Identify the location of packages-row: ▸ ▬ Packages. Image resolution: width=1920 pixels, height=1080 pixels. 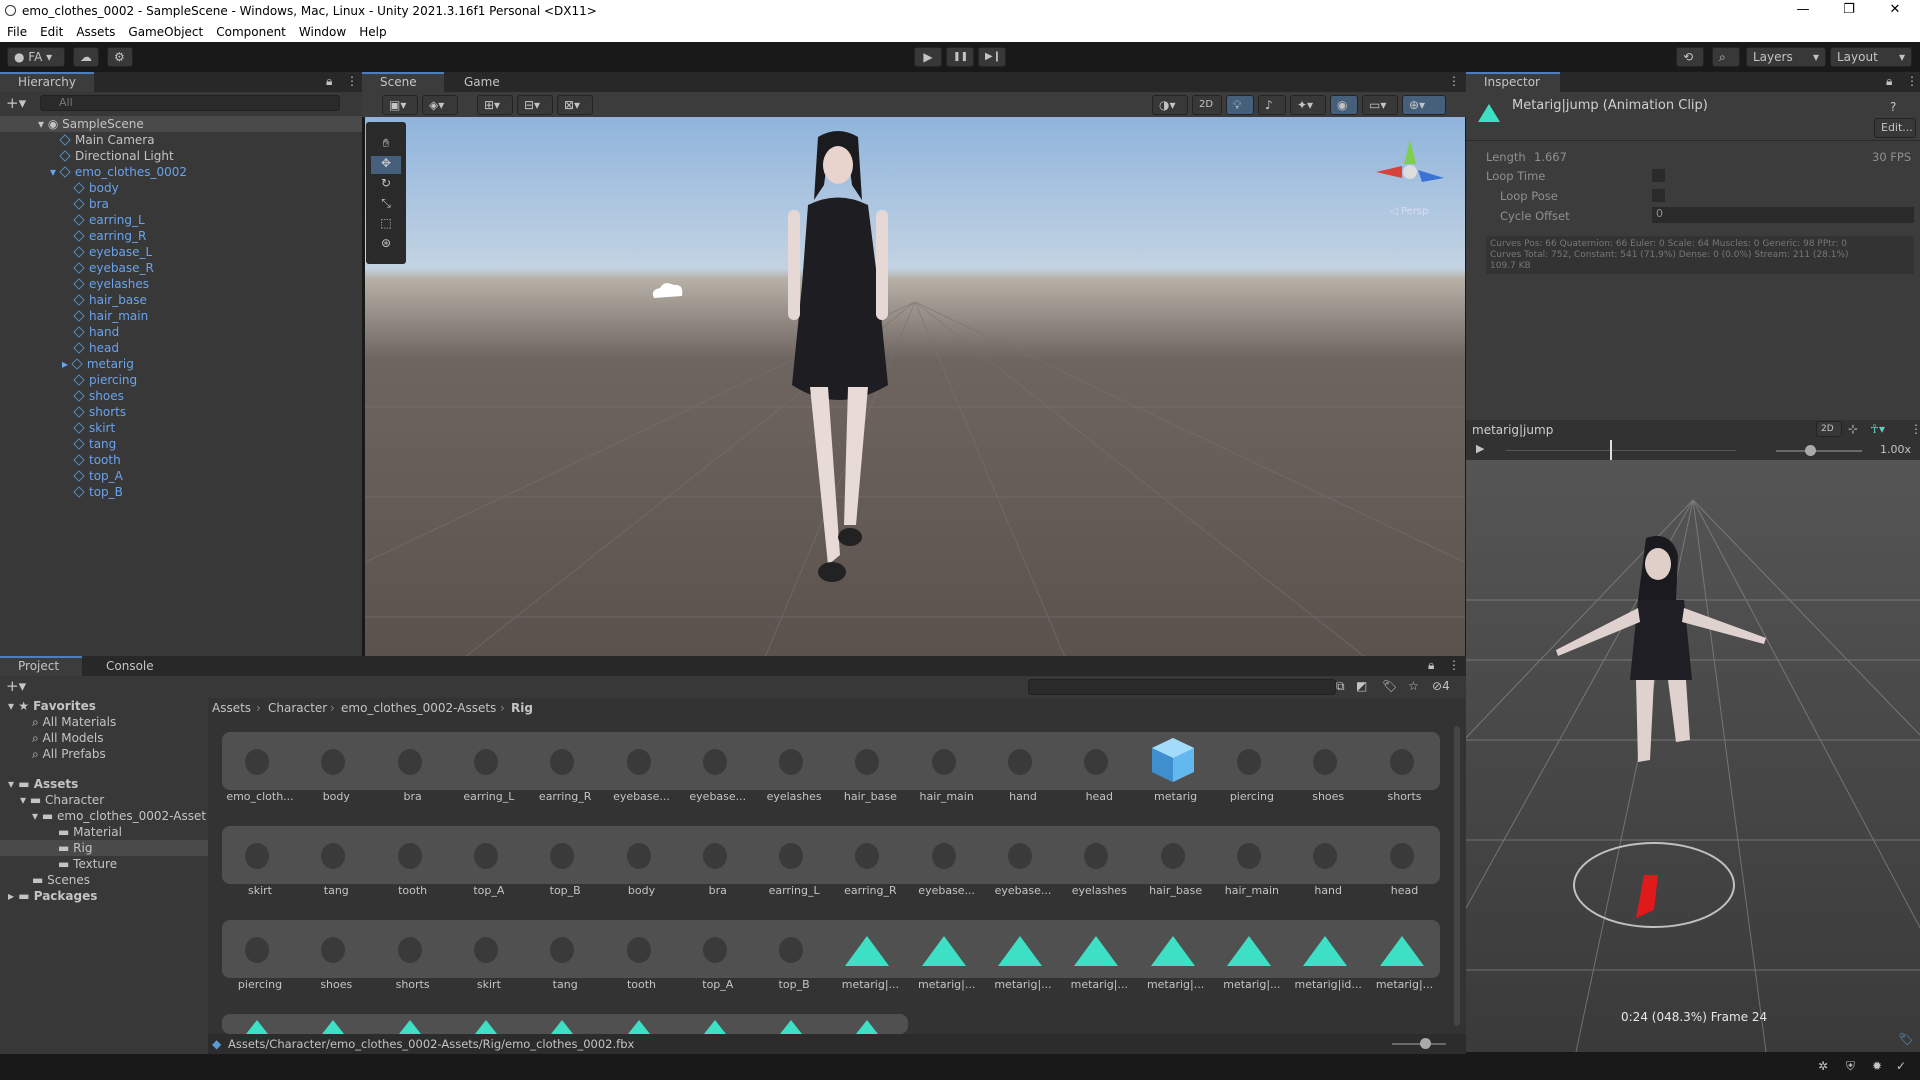
(48, 896).